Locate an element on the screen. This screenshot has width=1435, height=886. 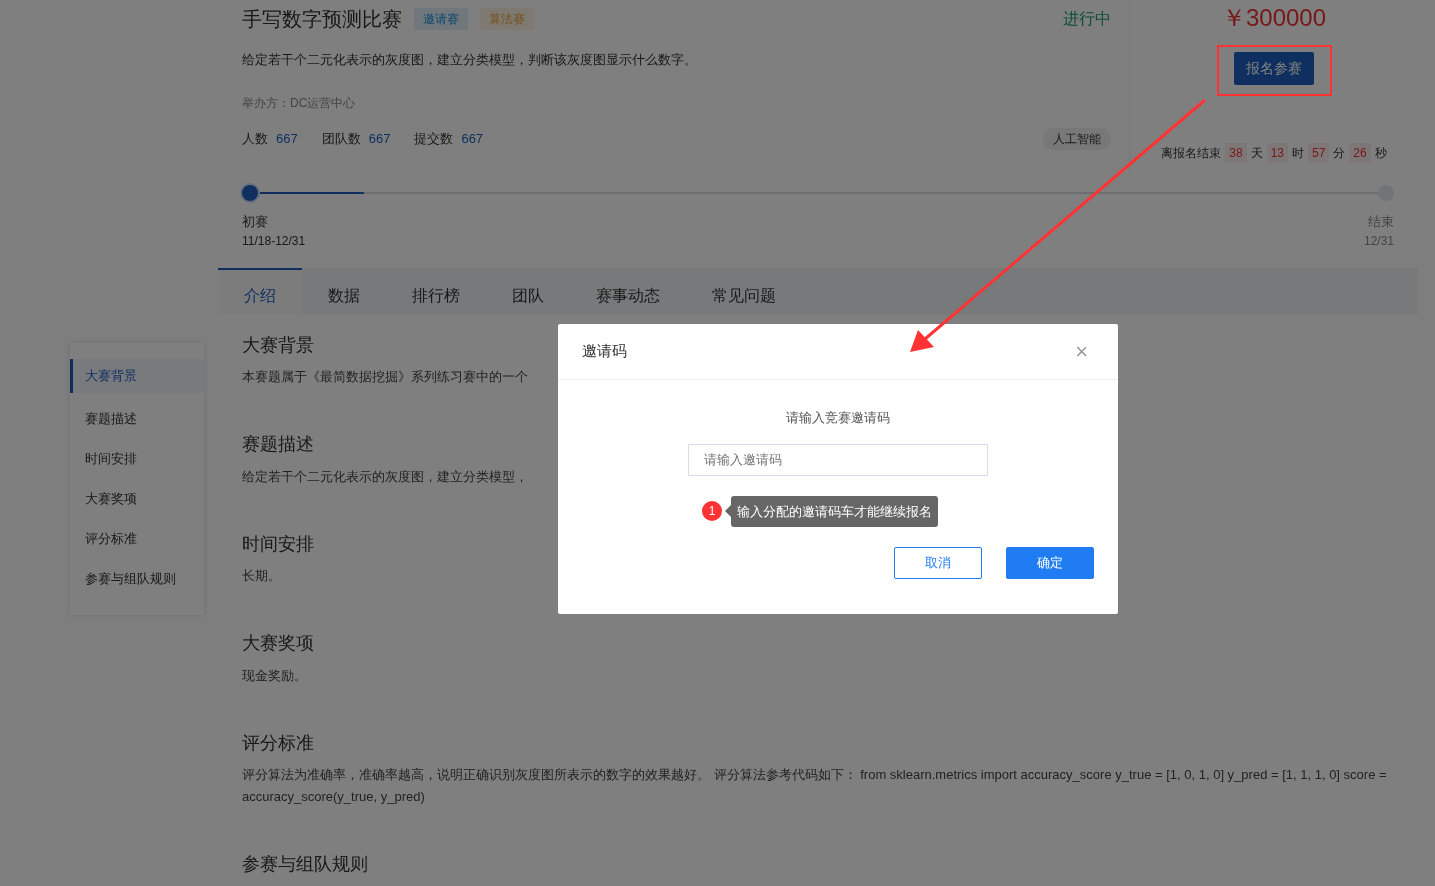
confirm-button: 确定 is located at coordinates (1050, 563).